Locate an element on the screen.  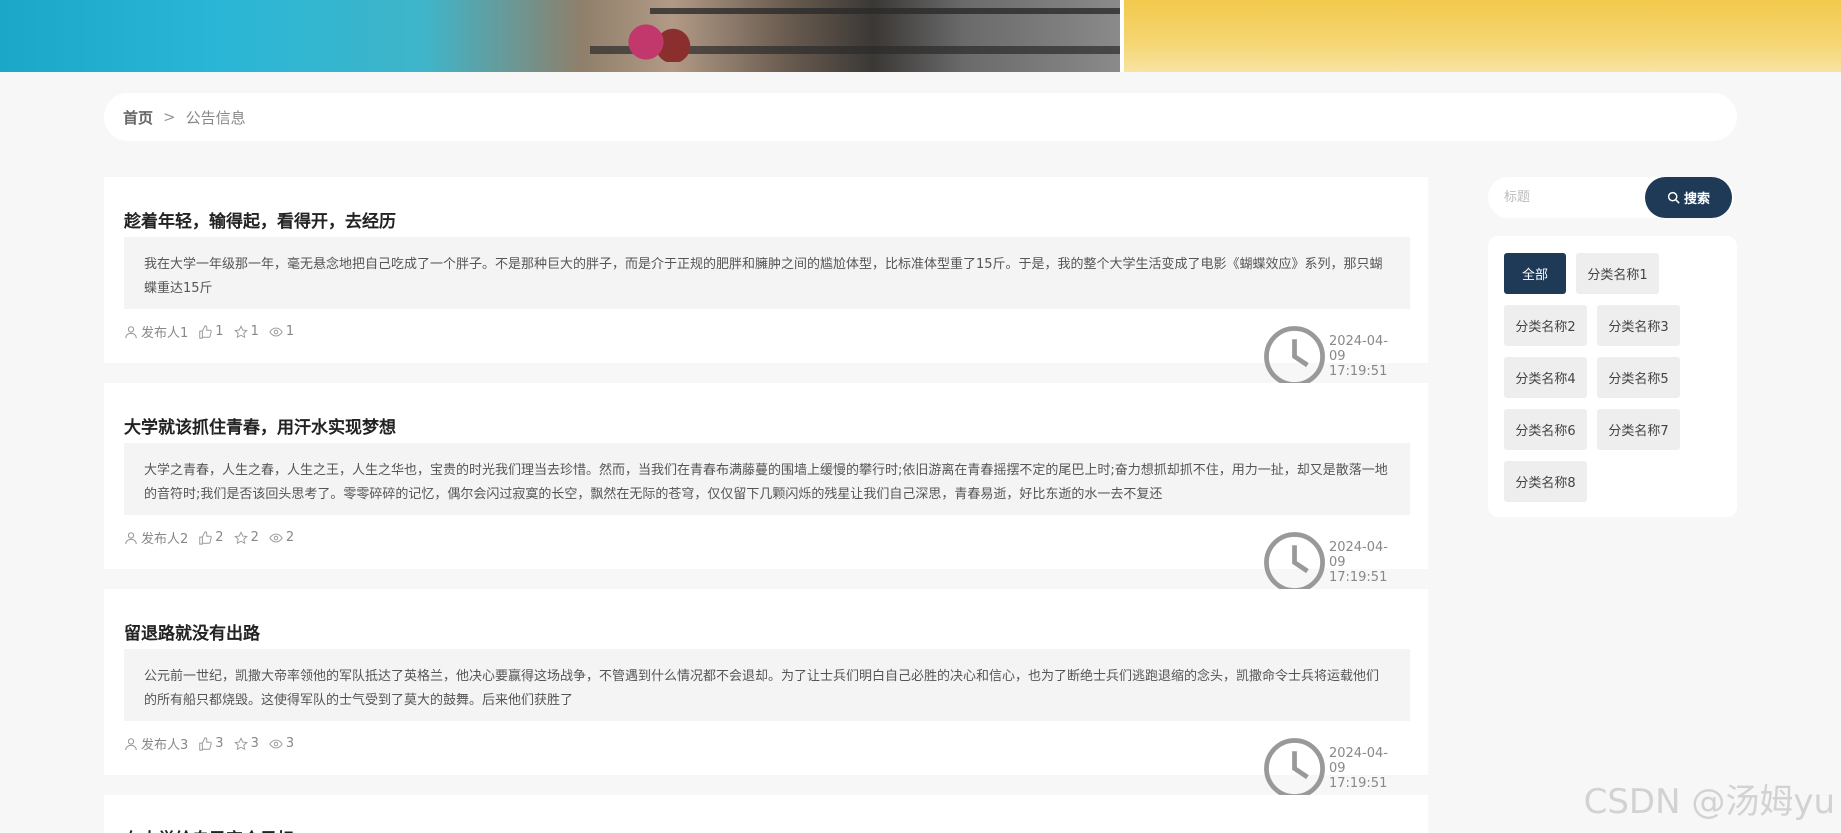
article-title: 趁着年轻，输得起，看得开，去经历 is located at coordinates (260, 219).